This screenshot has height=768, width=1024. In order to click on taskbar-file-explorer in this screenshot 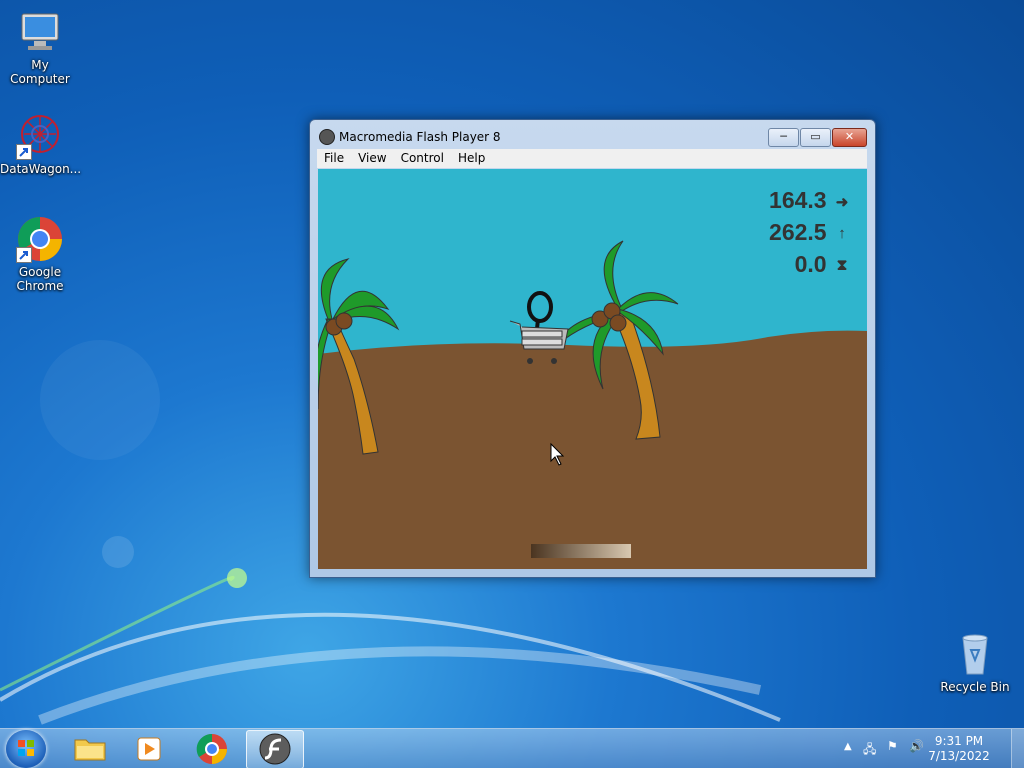, I will do `click(90, 748)`.